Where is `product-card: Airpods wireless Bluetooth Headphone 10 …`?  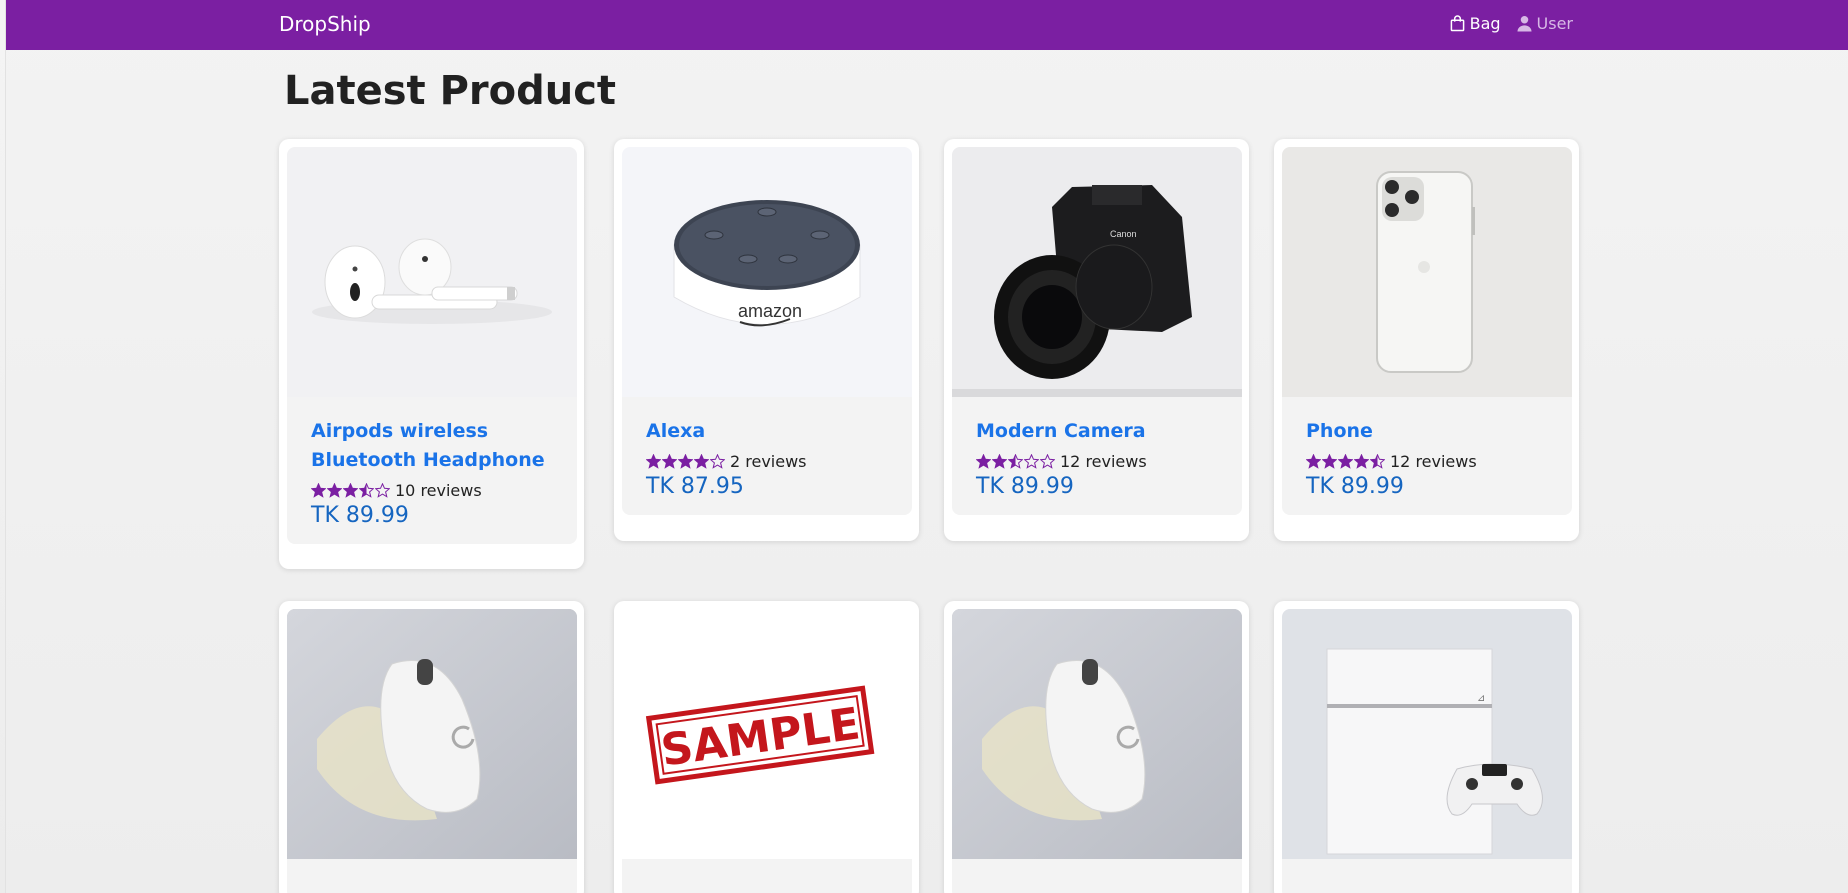
product-card: Airpods wireless Bluetooth Headphone 10 … is located at coordinates (431, 354).